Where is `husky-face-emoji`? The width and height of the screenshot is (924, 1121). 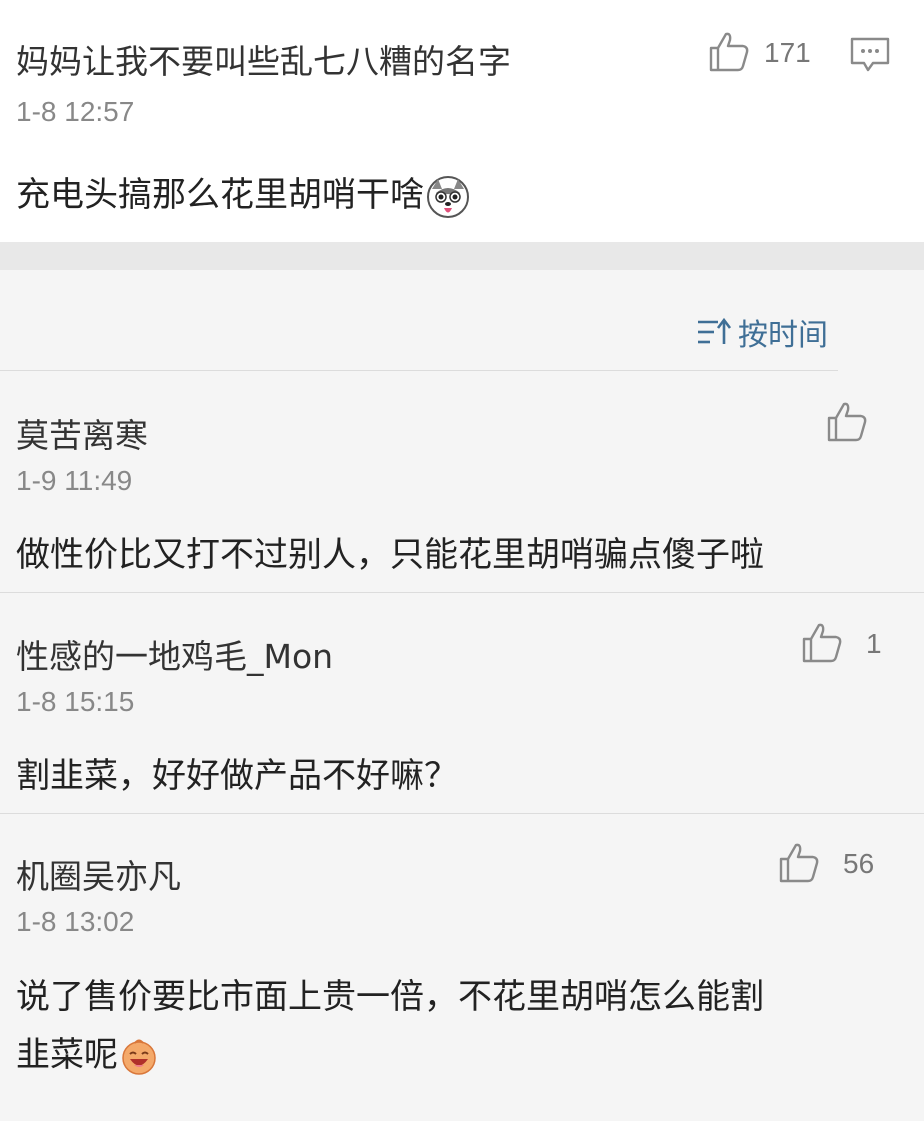 husky-face-emoji is located at coordinates (448, 196).